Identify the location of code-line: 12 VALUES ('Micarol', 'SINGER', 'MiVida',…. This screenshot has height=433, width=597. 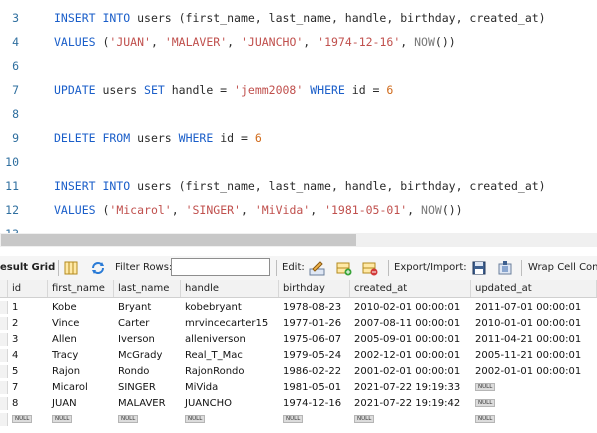
(298, 210).